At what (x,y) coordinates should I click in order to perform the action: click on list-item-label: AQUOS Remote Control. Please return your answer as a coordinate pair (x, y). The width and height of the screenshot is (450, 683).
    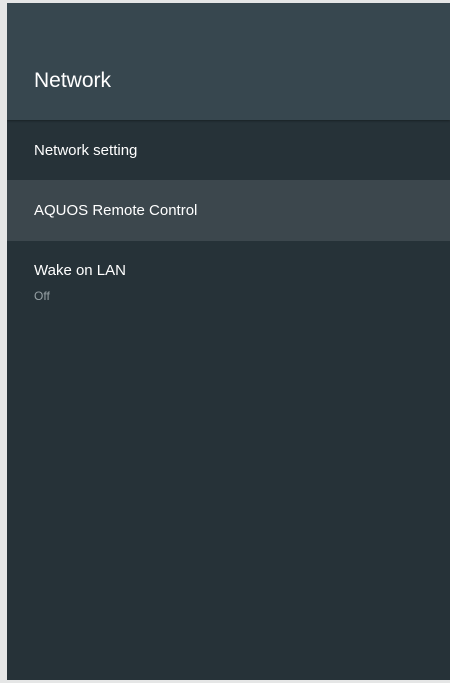
    Looking at the image, I should click on (116, 210).